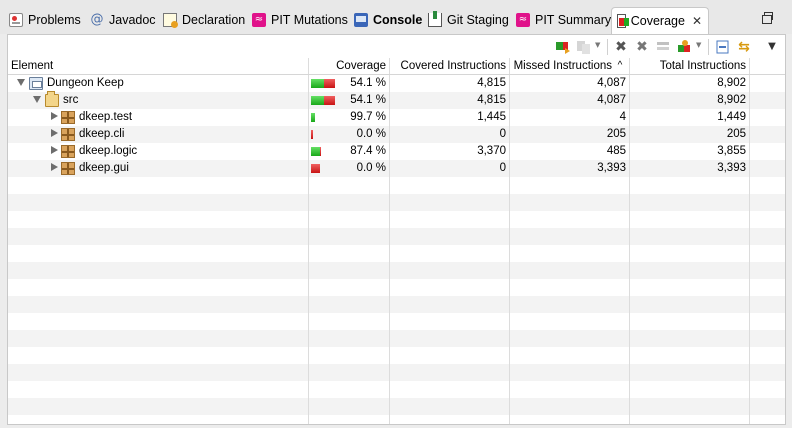 Image resolution: width=792 pixels, height=428 pixels. What do you see at coordinates (398, 20) in the screenshot?
I see `tab-label: Console` at bounding box center [398, 20].